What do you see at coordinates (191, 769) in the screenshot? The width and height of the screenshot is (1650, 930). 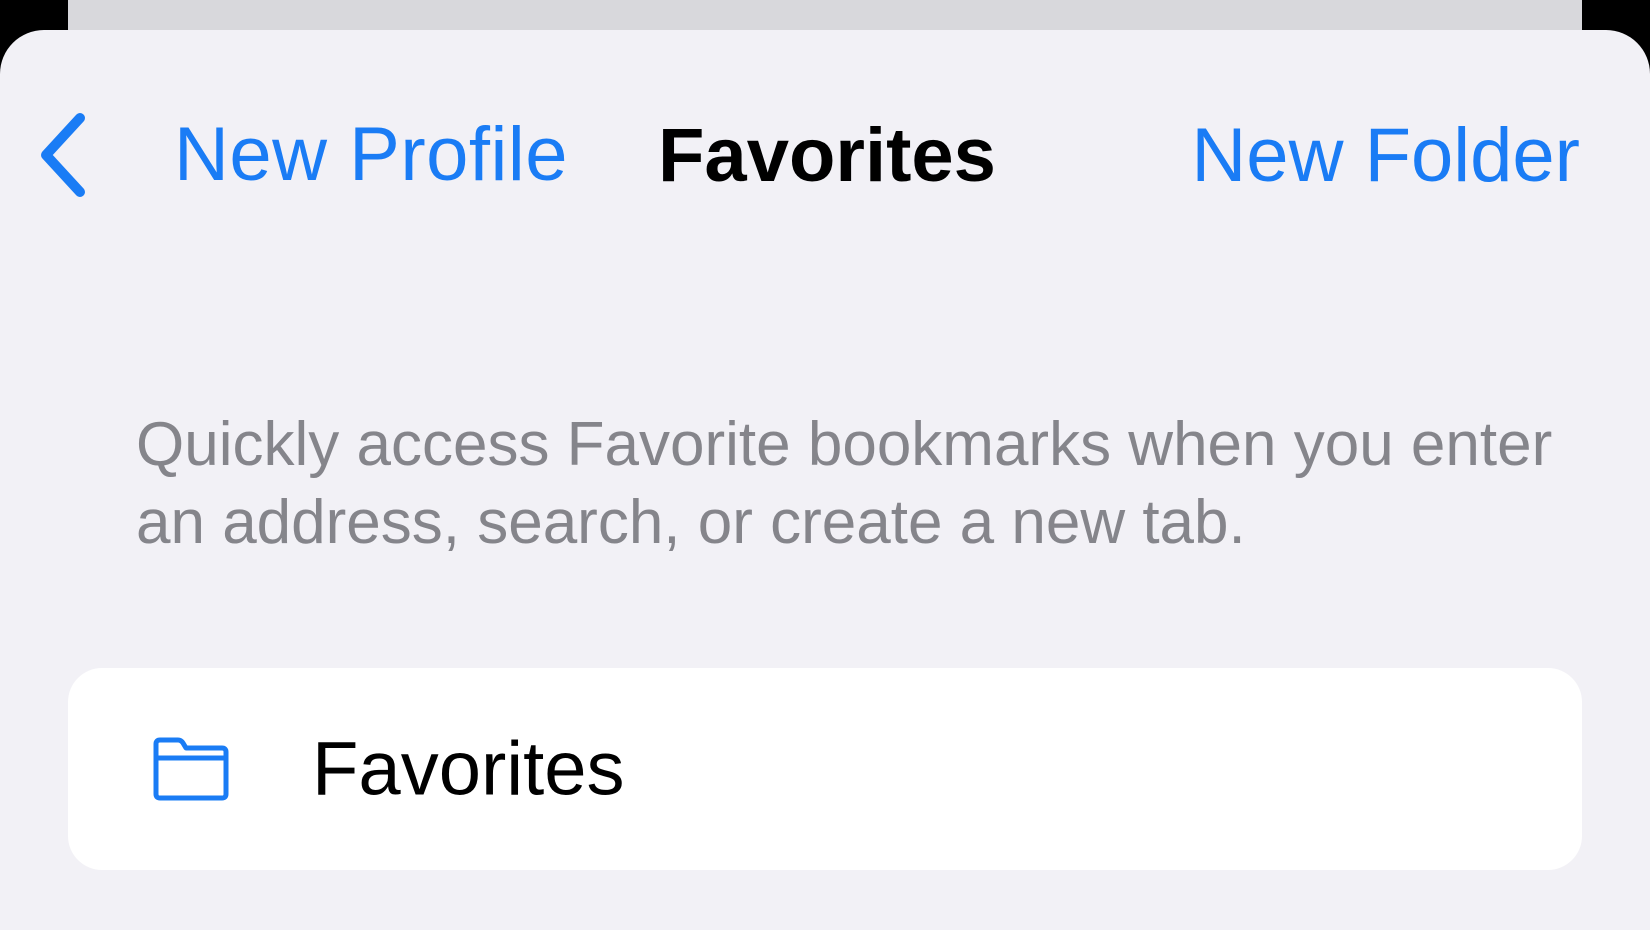 I see `folder-icon` at bounding box center [191, 769].